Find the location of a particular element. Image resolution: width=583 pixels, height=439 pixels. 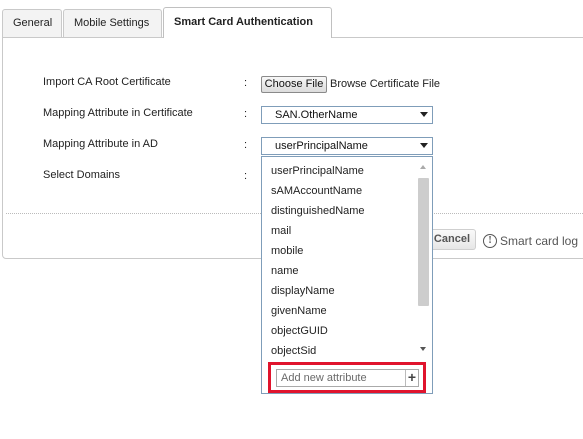

tab-smart-card-authentication: Smart Card Authentication is located at coordinates (247, 22).